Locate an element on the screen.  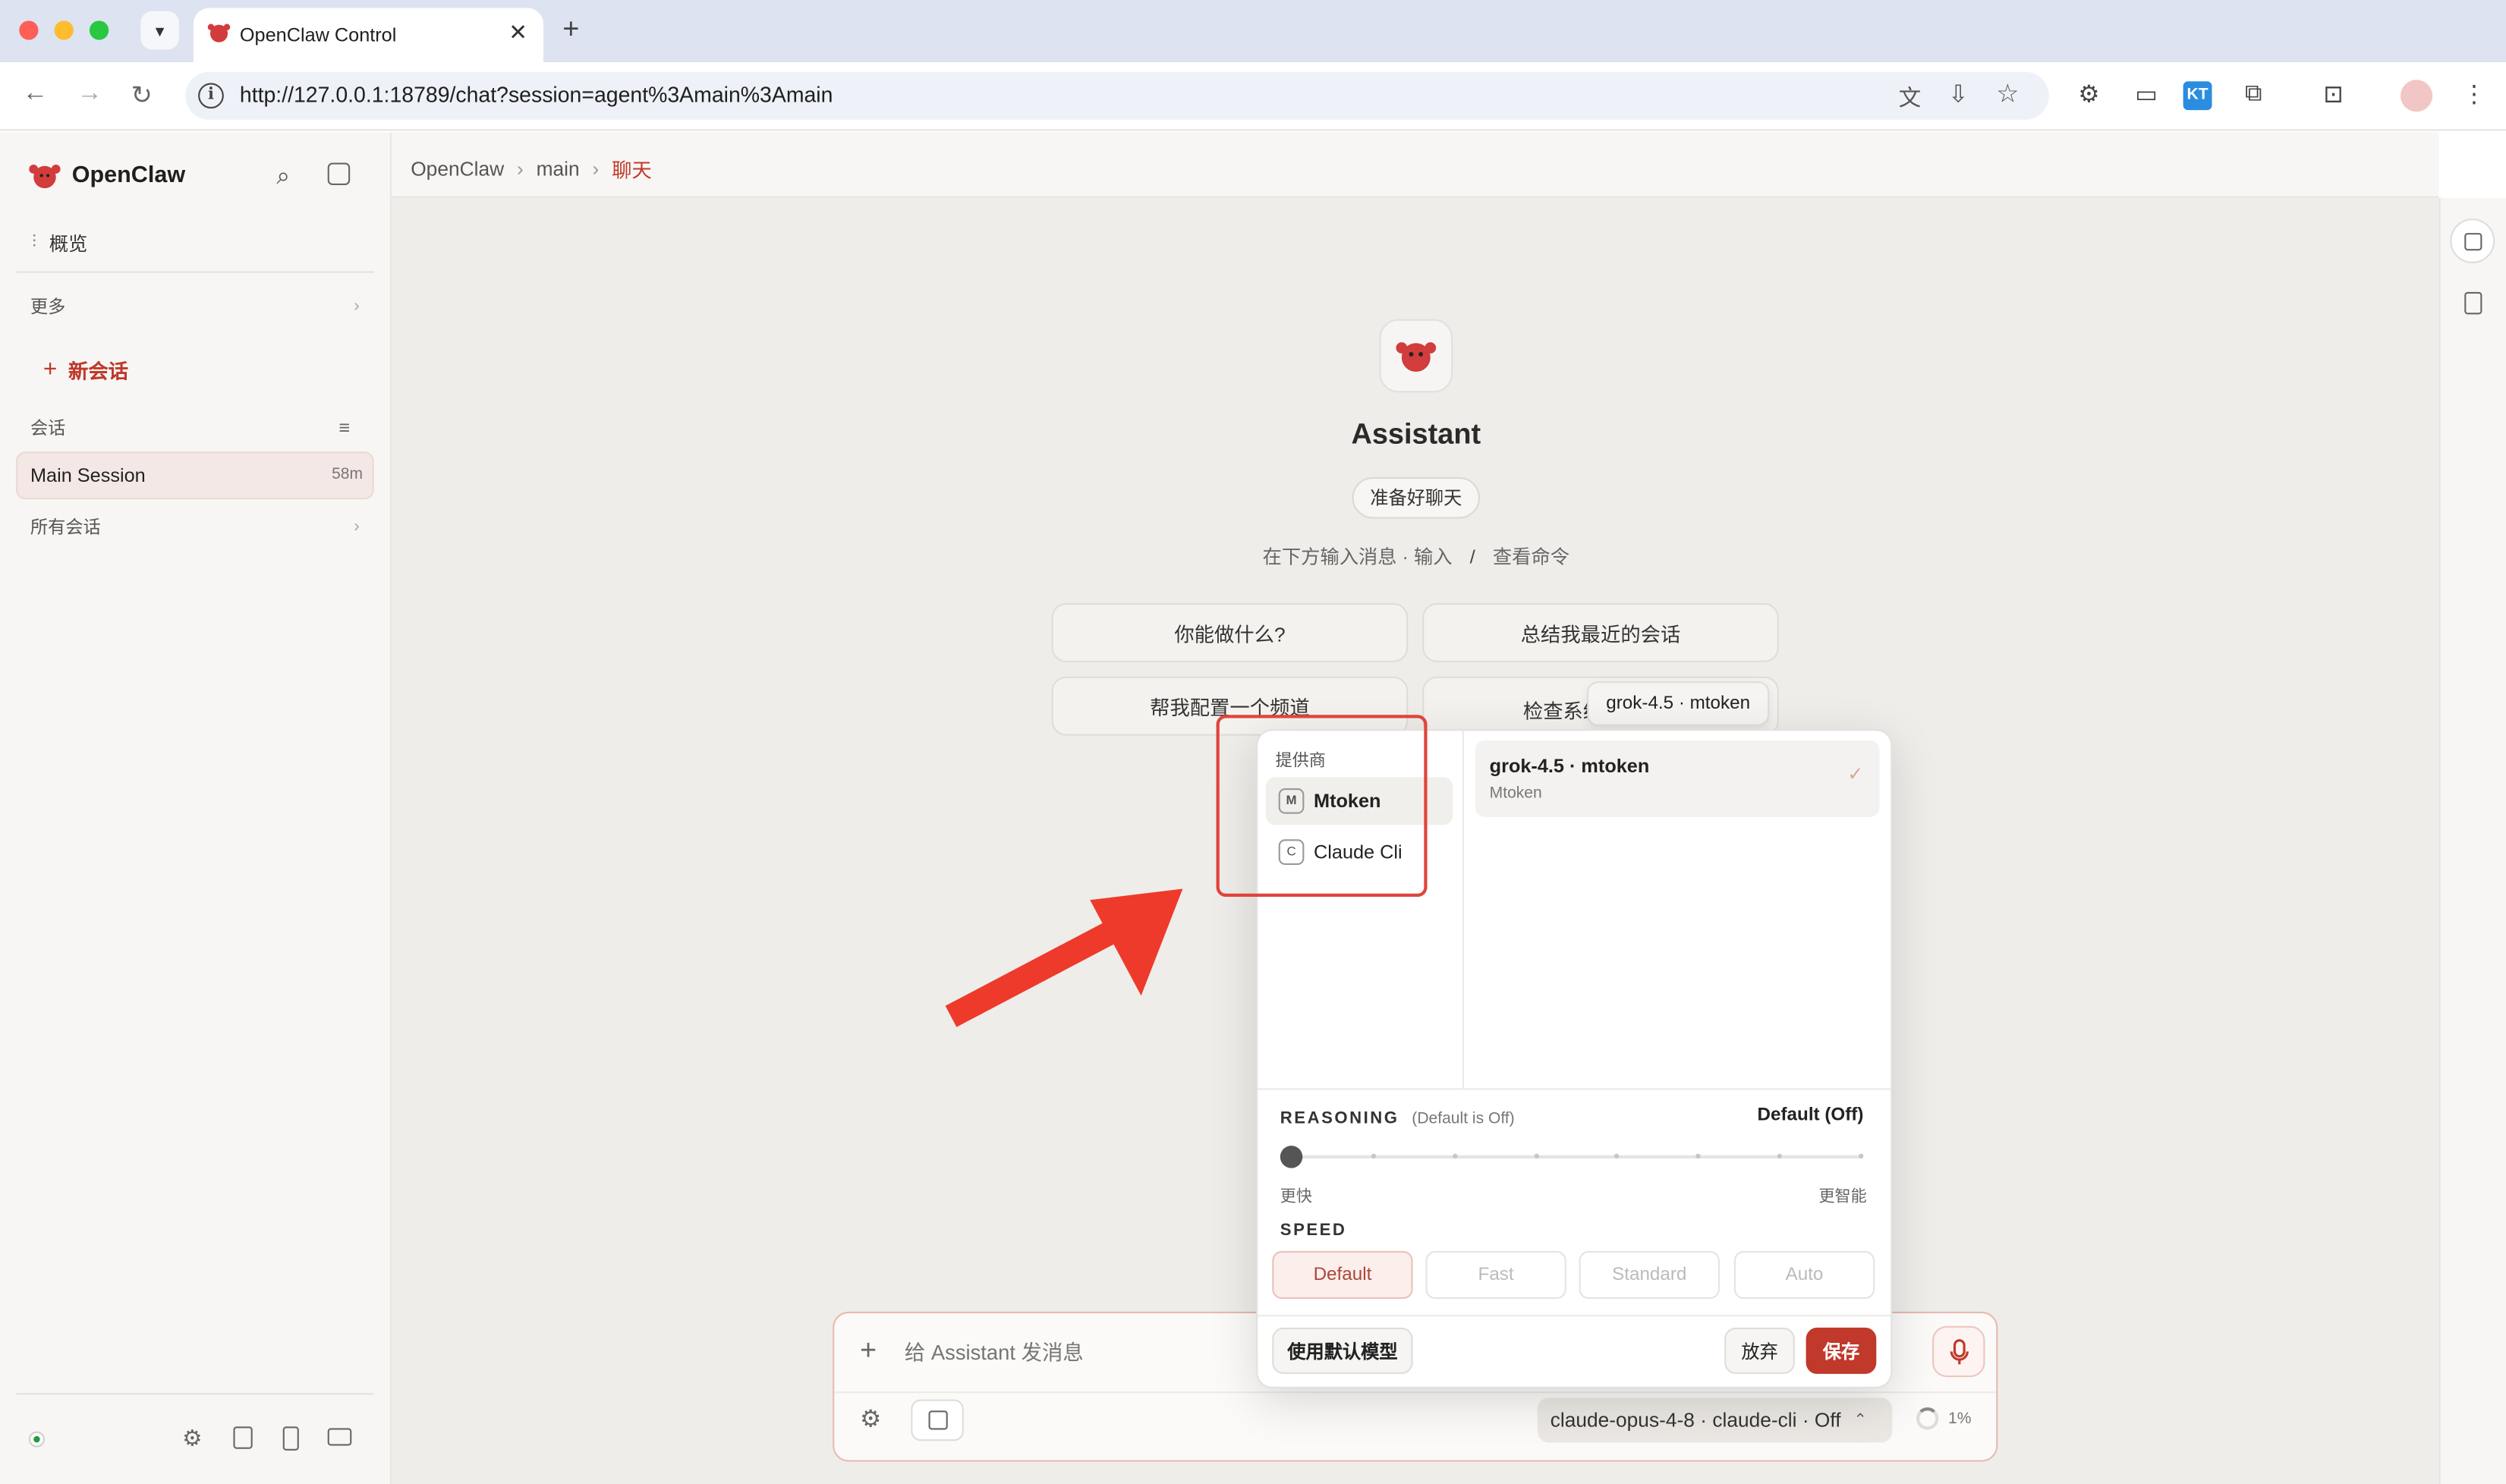
settings-gear-icon: ⚙ is located at coordinates (192, 1438).